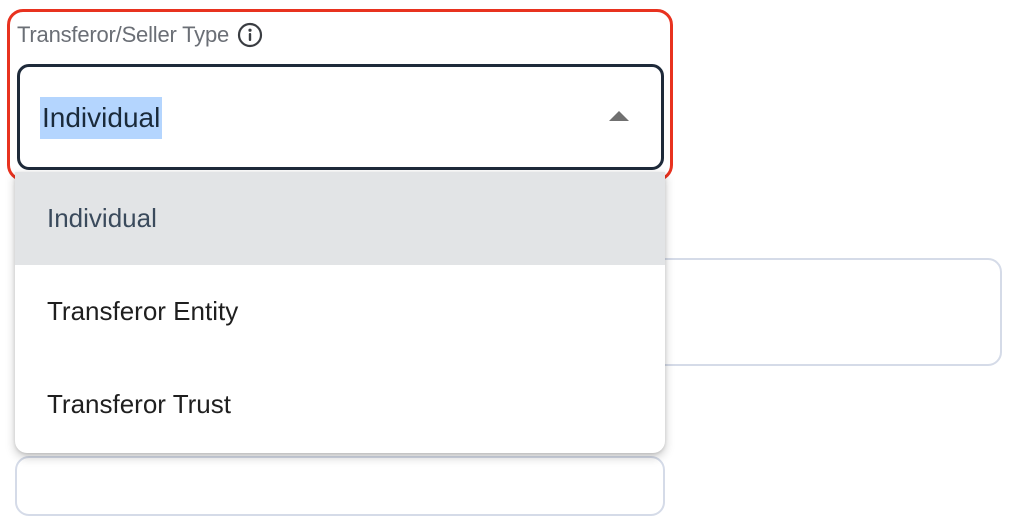 The width and height of the screenshot is (1024, 516). I want to click on info-circle-icon, so click(250, 35).